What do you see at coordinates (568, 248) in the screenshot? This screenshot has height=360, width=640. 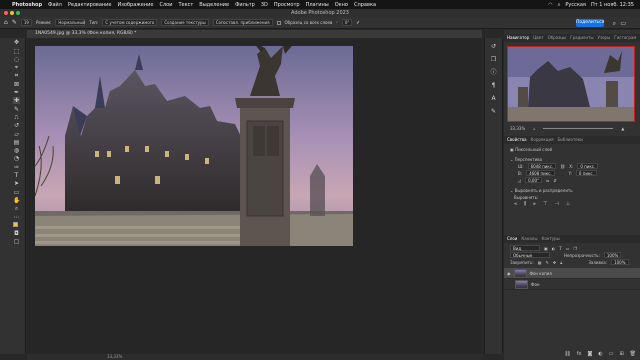 I see `filter-shape-icon: ▭` at bounding box center [568, 248].